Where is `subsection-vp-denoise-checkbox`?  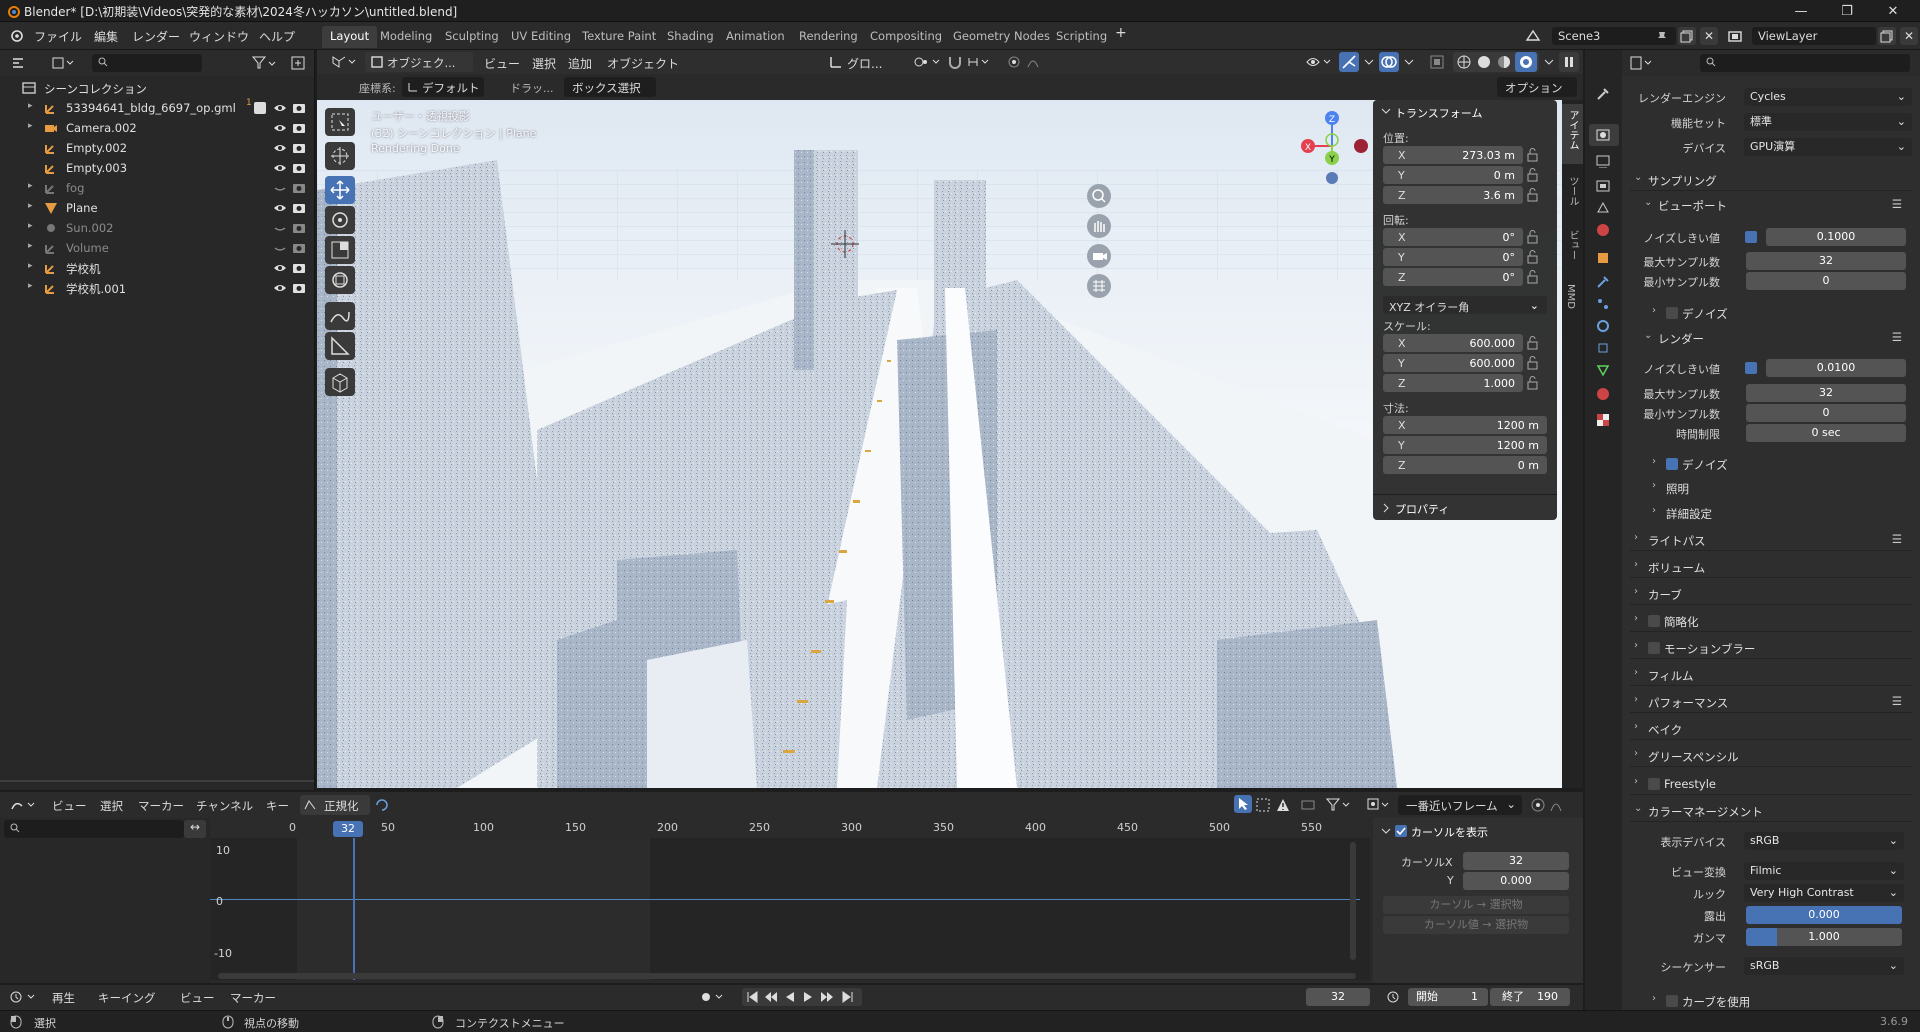
subsection-vp-denoise-checkbox is located at coordinates (1672, 313).